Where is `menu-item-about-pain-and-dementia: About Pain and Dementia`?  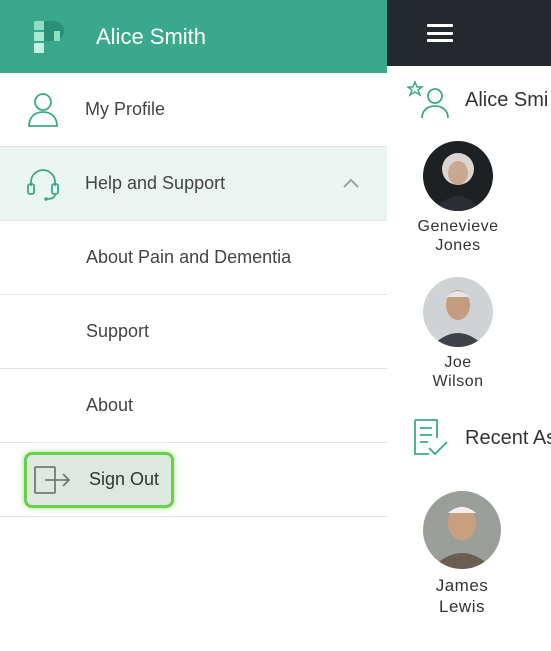
menu-item-about-pain-and-dementia: About Pain and Dementia is located at coordinates (193, 258).